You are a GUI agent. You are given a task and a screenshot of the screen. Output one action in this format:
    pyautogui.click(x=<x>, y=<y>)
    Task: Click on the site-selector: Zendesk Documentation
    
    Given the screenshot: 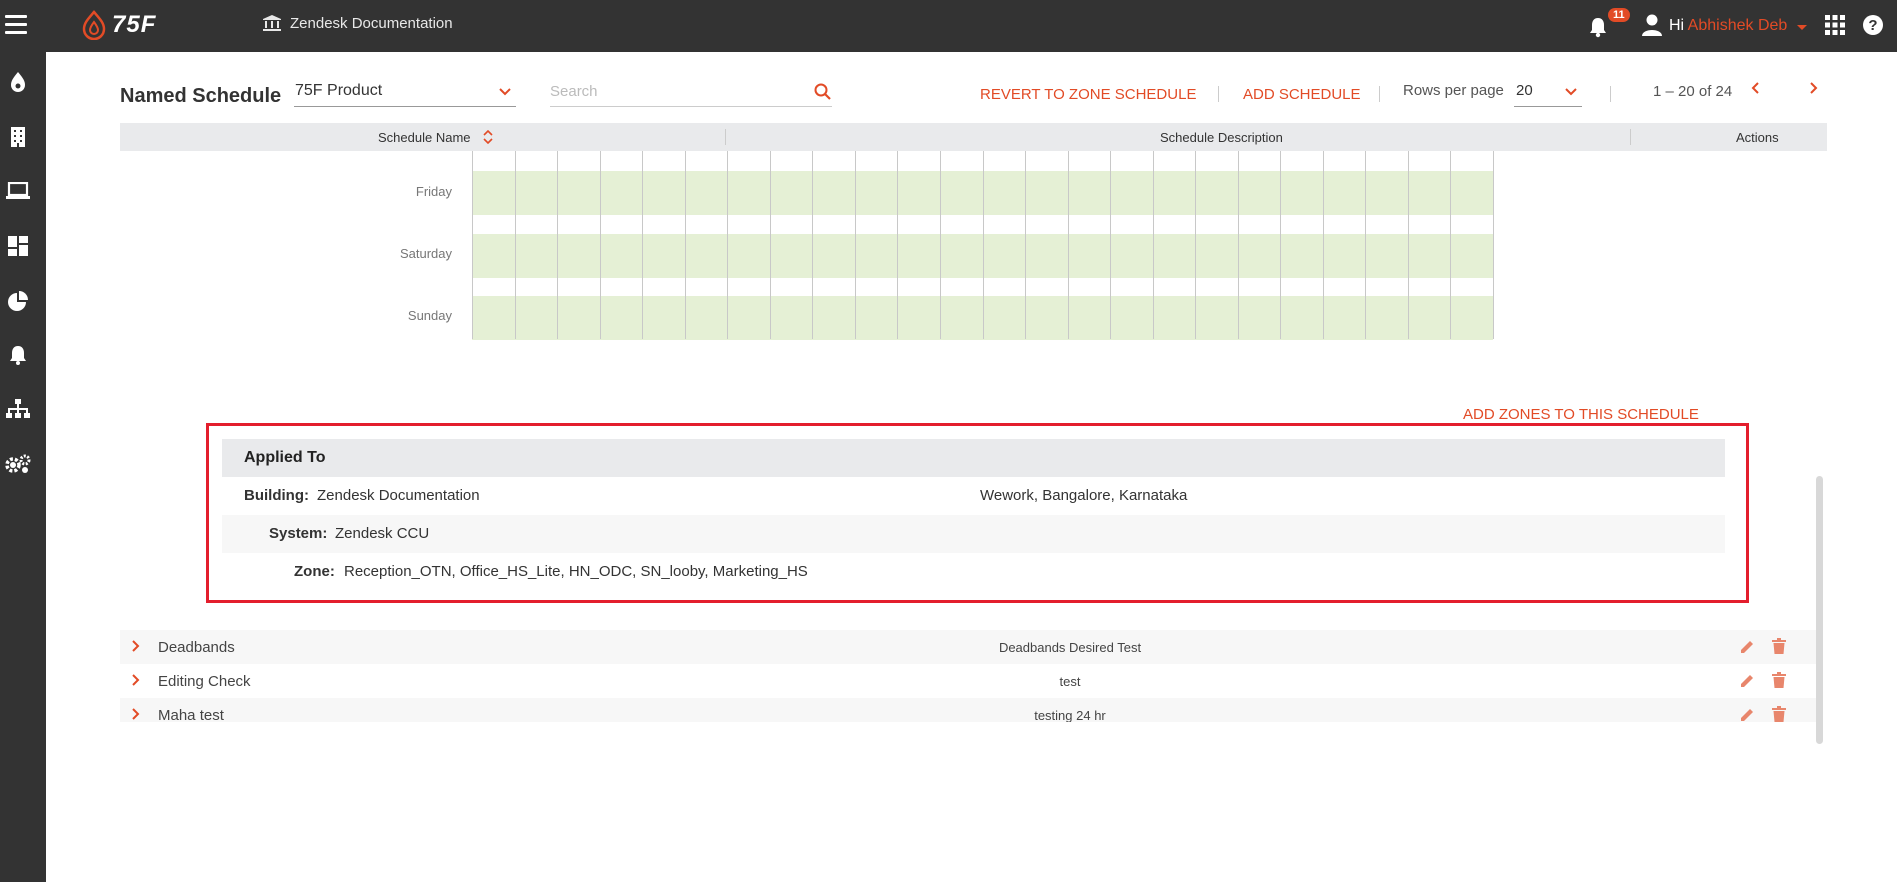 What is the action you would take?
    pyautogui.click(x=357, y=23)
    